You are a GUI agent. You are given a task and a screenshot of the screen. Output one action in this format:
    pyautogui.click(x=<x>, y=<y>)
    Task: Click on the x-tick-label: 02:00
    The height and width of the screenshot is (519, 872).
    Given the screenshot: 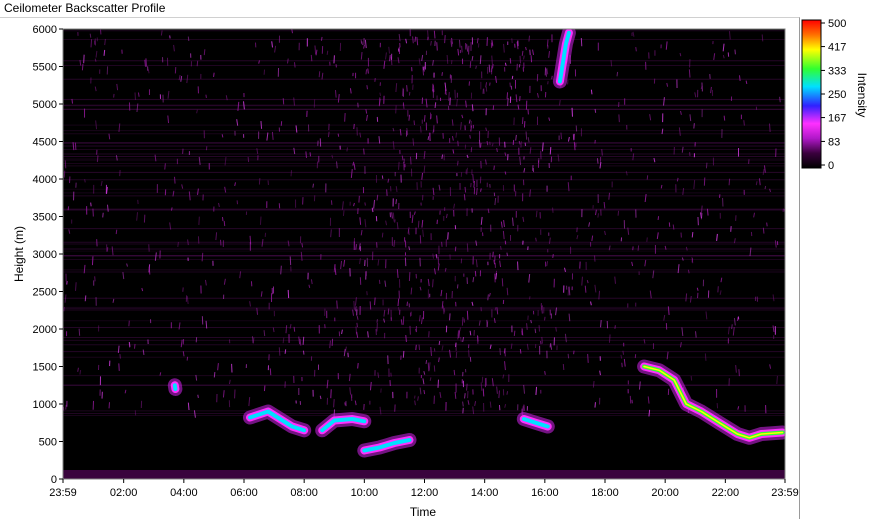 What is the action you would take?
    pyautogui.click(x=124, y=493)
    